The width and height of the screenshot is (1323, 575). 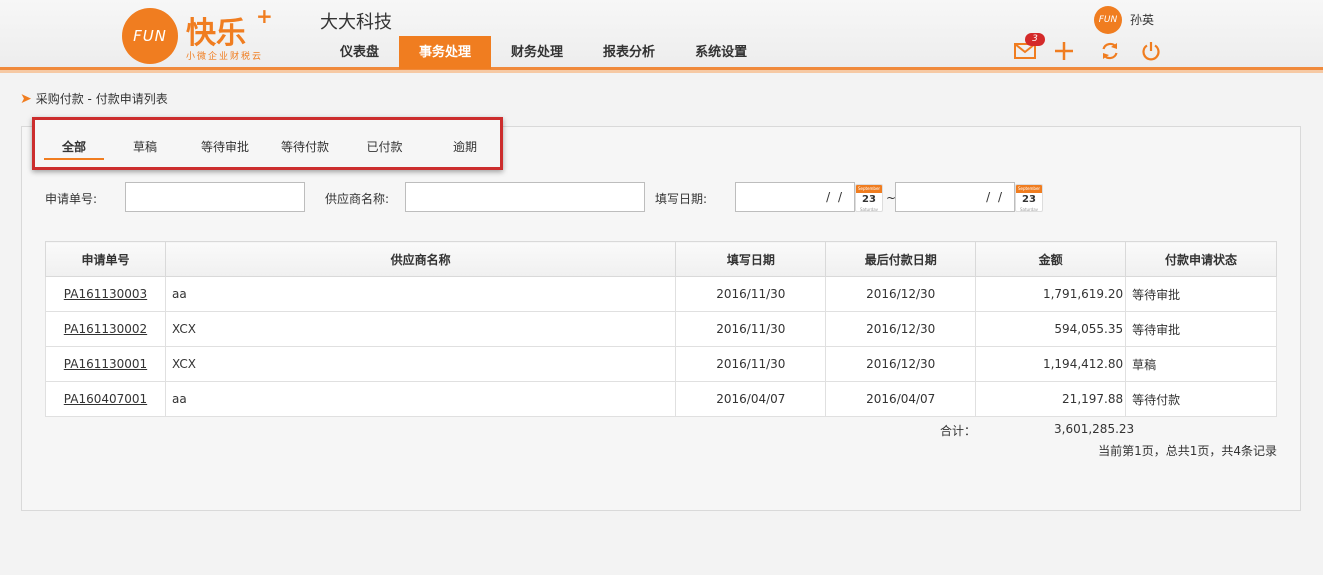 I want to click on breadcrumb: ➤ 采购付款 - 付款申请列表, so click(x=94, y=98).